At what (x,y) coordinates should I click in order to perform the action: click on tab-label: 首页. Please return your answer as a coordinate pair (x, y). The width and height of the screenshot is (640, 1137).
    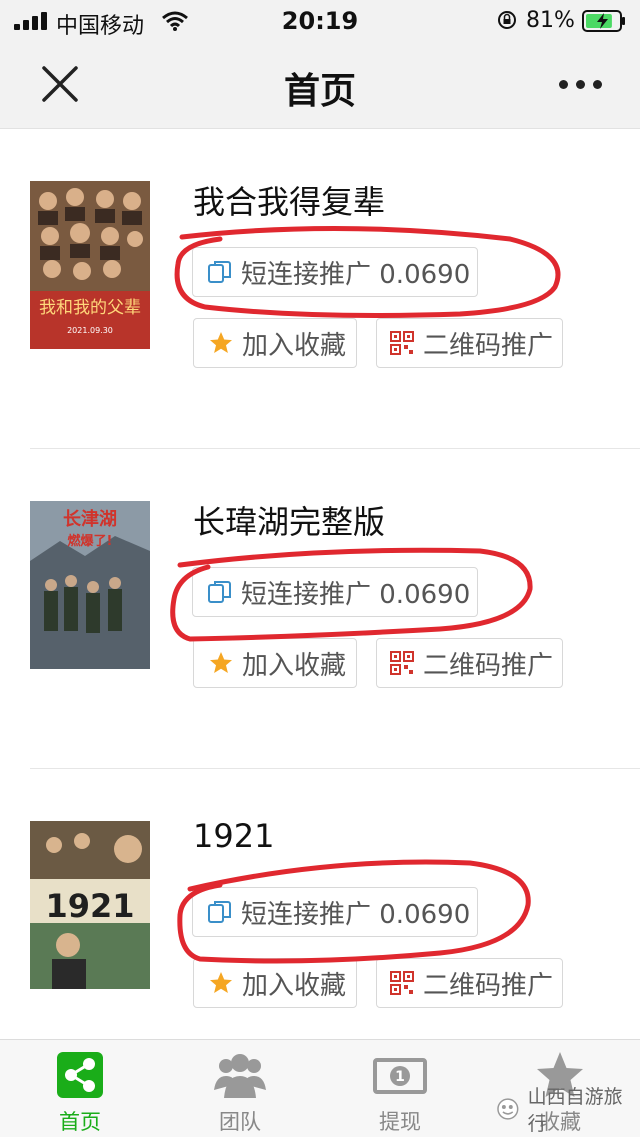
    Looking at the image, I should click on (80, 1122).